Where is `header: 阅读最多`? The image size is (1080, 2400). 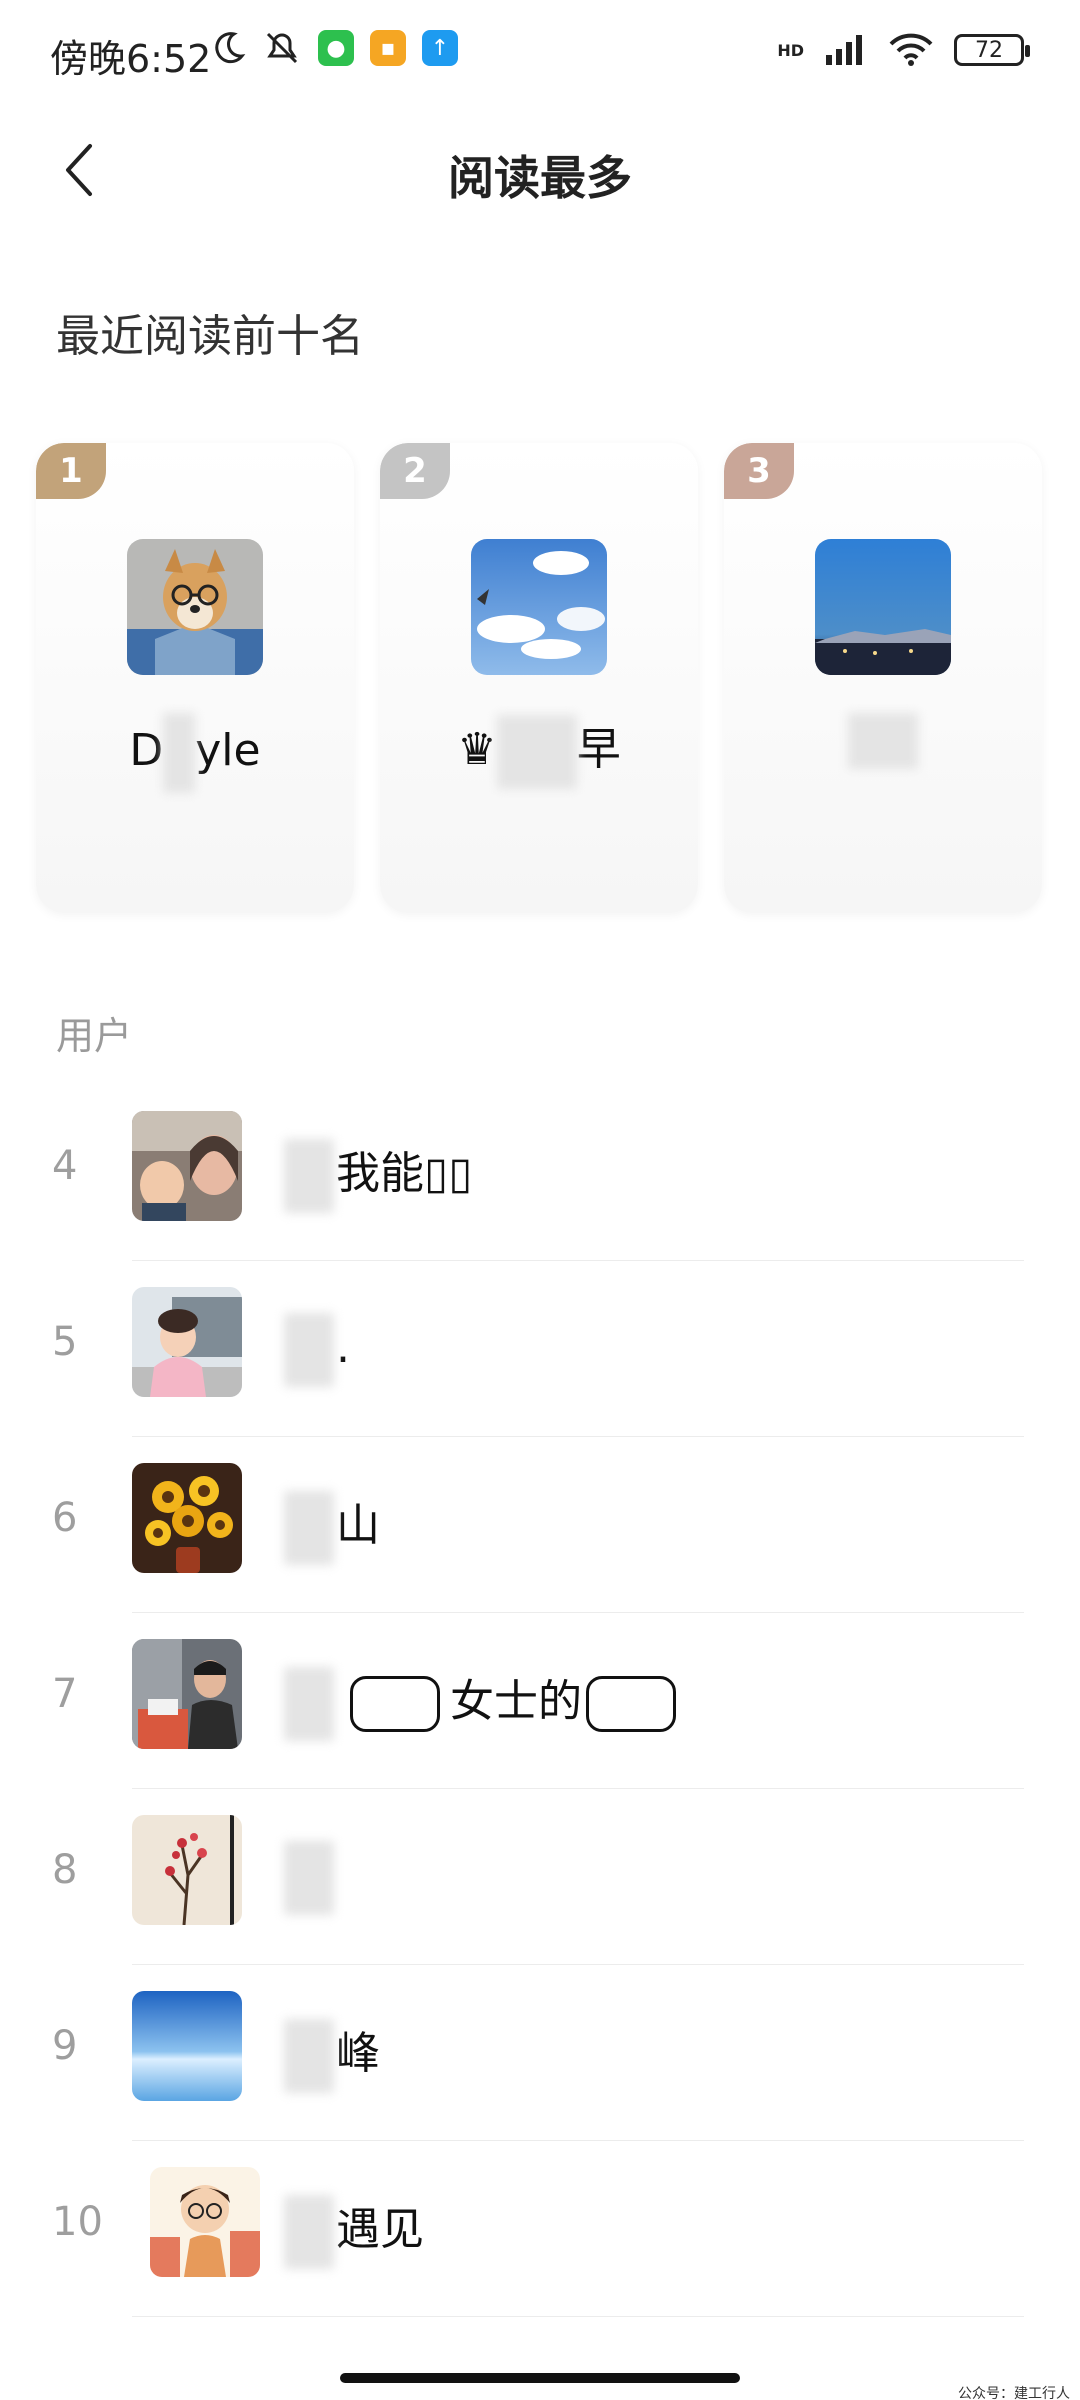
header: 阅读最多 is located at coordinates (540, 170).